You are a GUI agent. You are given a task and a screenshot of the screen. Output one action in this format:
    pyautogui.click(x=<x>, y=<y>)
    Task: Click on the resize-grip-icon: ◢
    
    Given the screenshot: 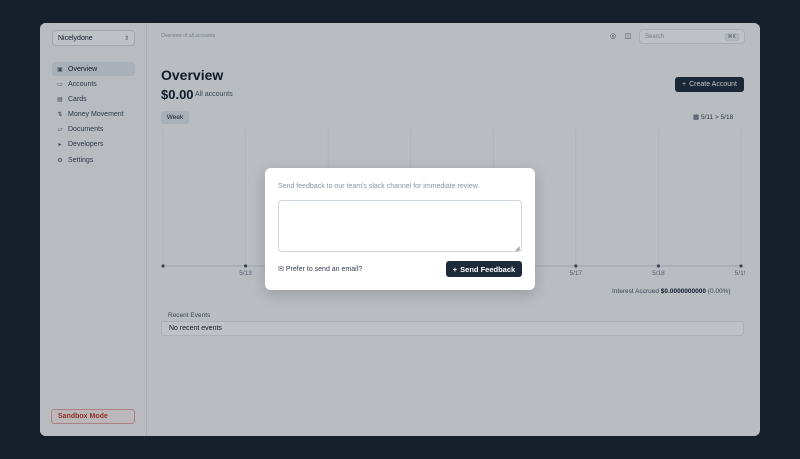 What is the action you would take?
    pyautogui.click(x=517, y=248)
    